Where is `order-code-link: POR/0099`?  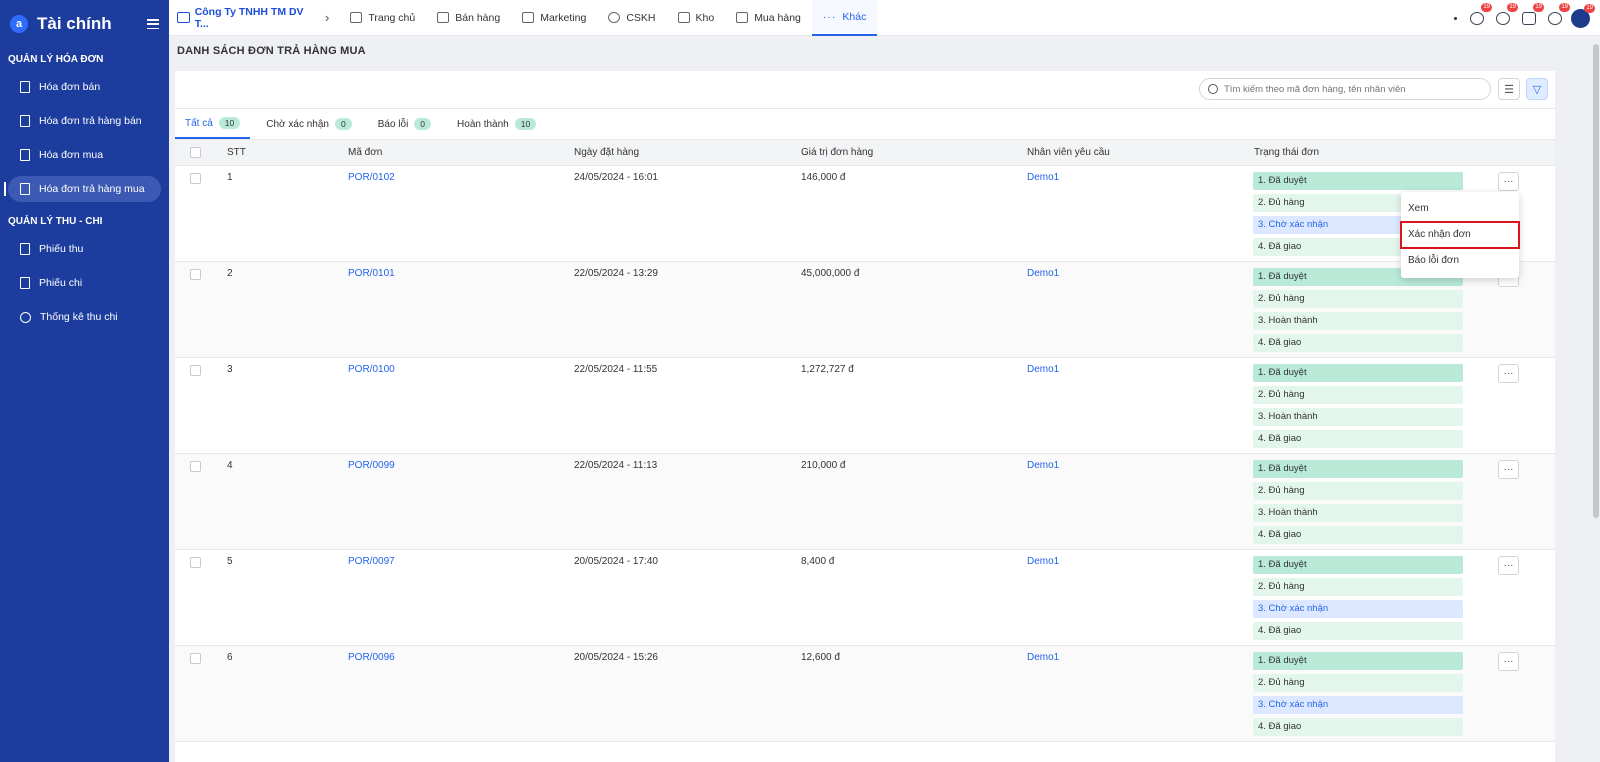
order-code-link: POR/0099 is located at coordinates (371, 465).